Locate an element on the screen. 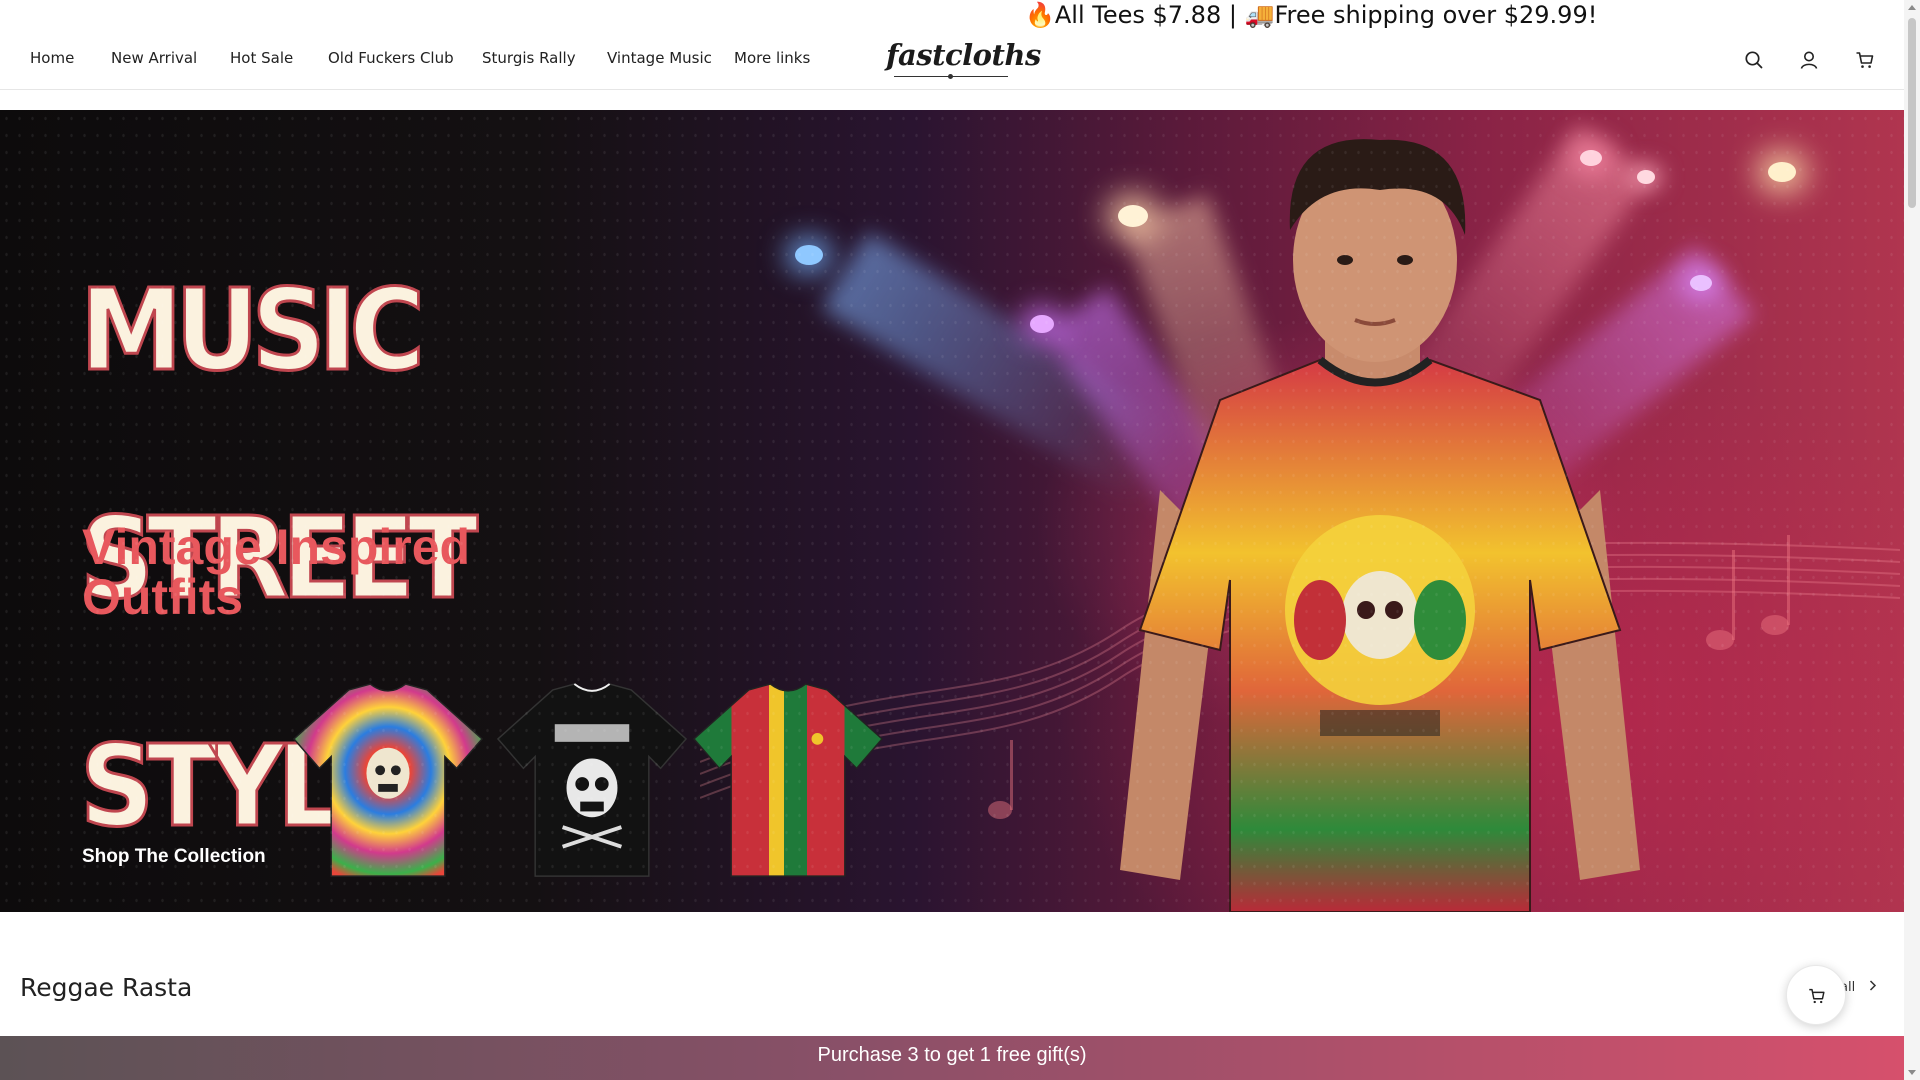 Image resolution: width=1920 pixels, height=1080 pixels. section-title: Reggae Rasta is located at coordinates (106, 987).